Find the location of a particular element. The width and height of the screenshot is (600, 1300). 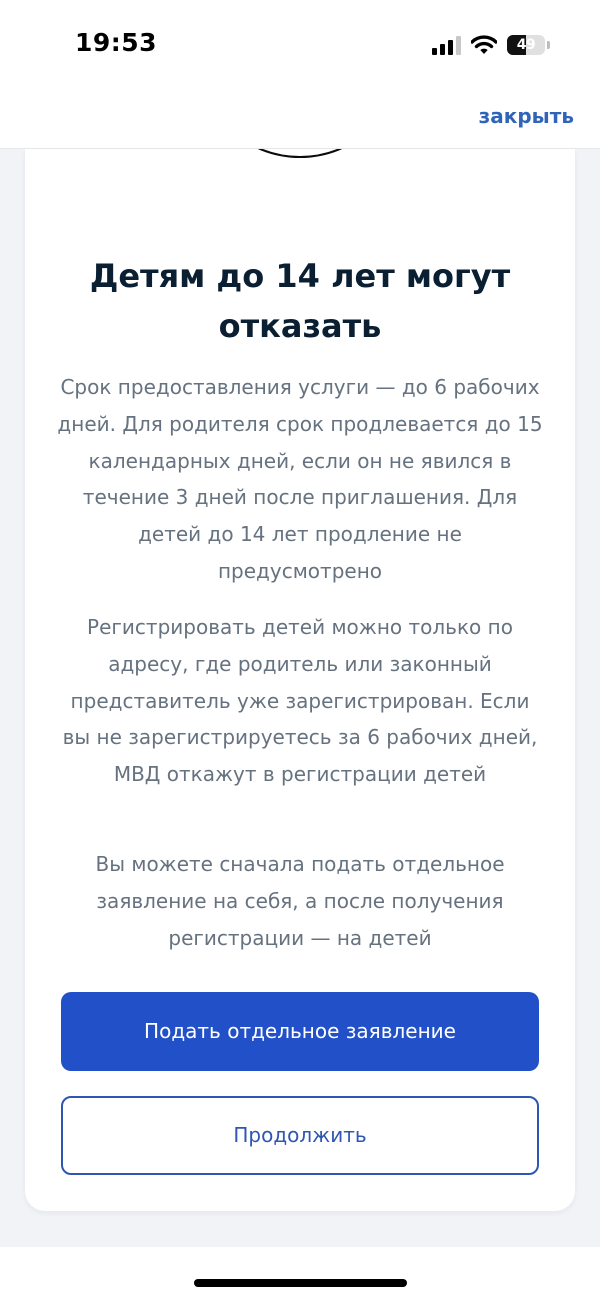

card-title: Детям до 14 лет могут отказать is located at coordinates (300, 301).